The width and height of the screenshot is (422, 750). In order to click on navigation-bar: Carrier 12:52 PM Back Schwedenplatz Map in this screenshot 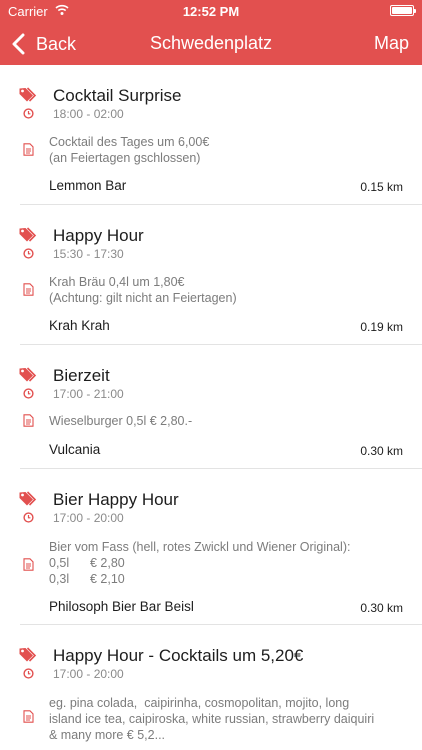, I will do `click(211, 32)`.